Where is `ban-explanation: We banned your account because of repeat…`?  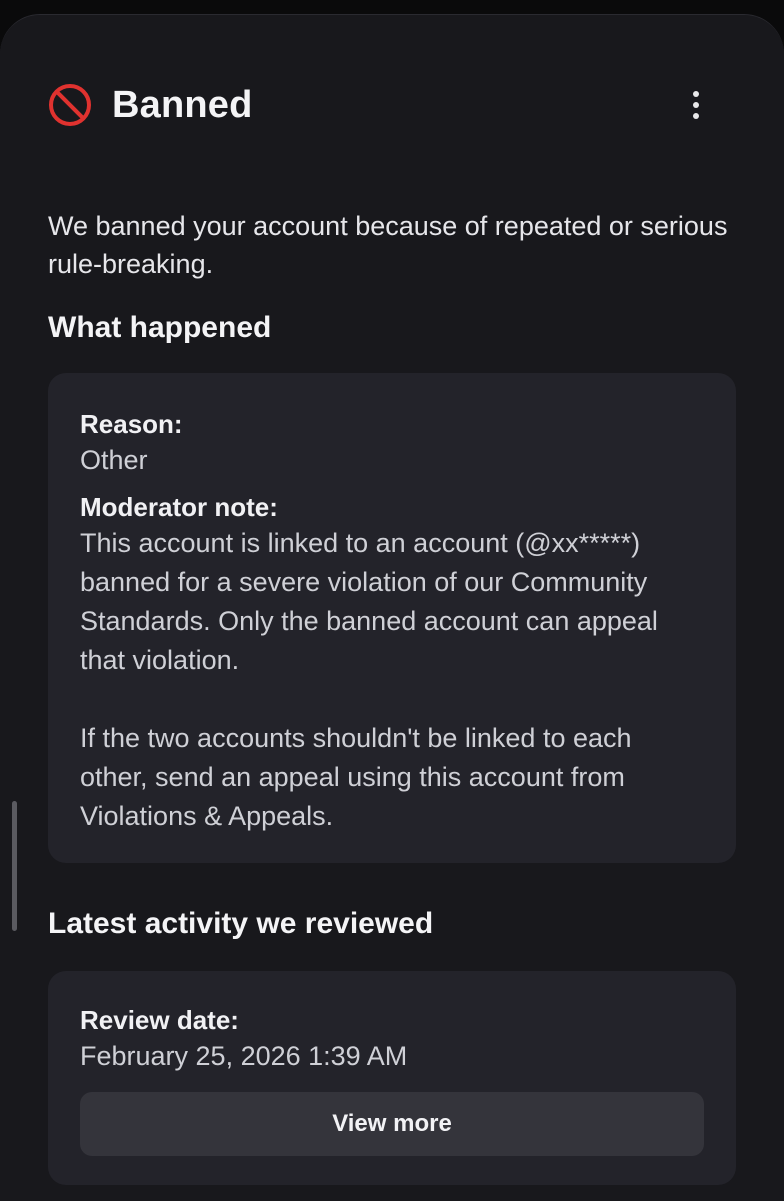
ban-explanation: We banned your account because of repeat… is located at coordinates (388, 245).